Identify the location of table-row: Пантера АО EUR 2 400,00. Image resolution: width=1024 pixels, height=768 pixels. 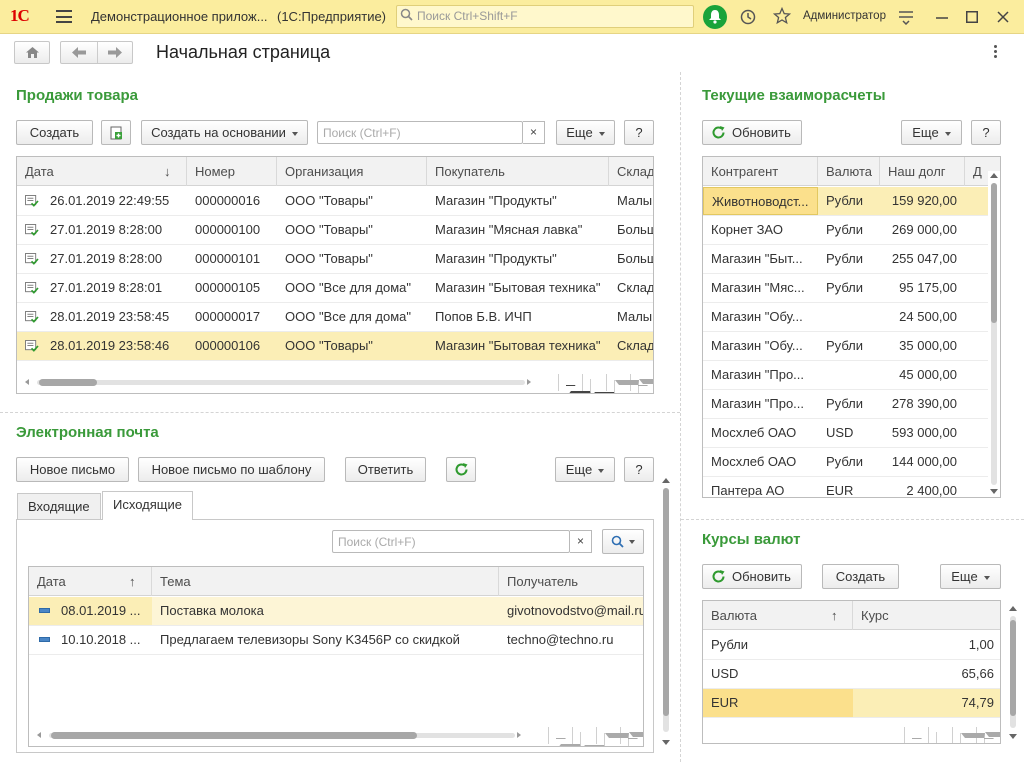
(845, 487).